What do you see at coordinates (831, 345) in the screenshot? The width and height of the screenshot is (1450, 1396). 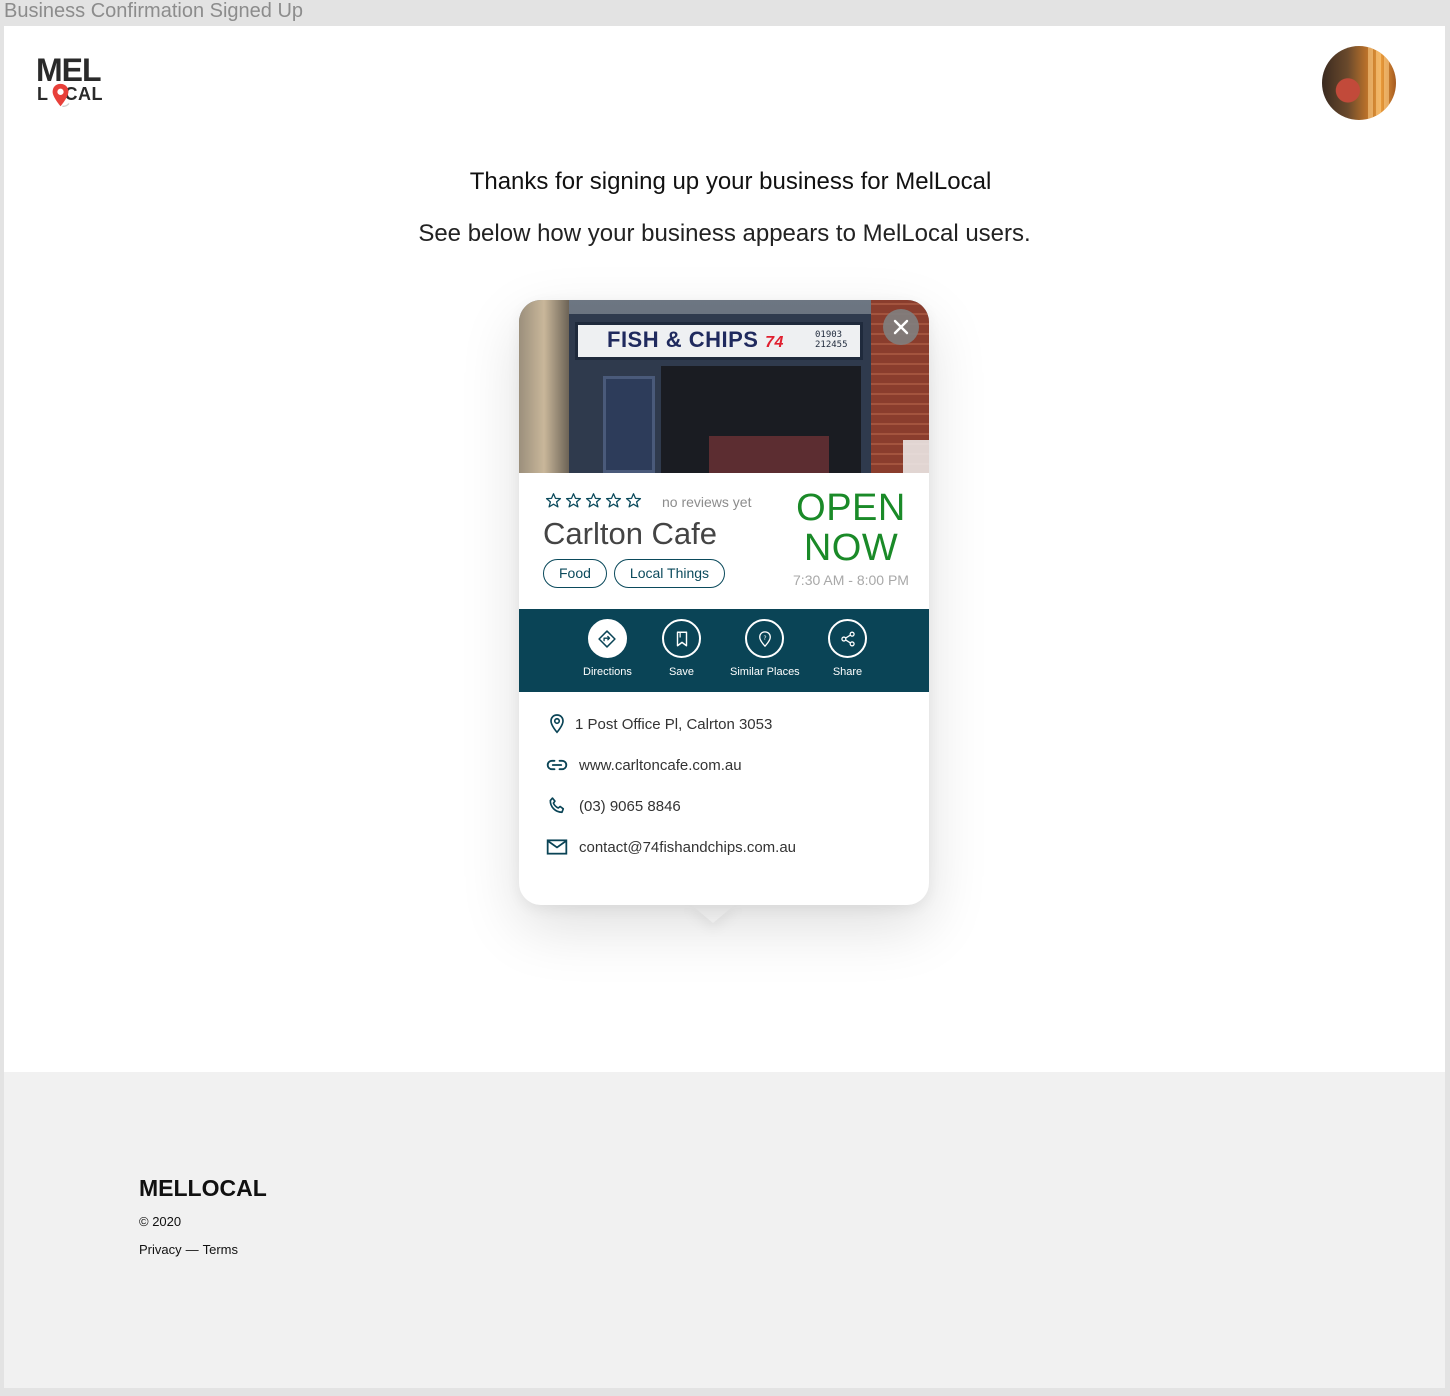 I see `shop-sign-phone-2: 212455` at bounding box center [831, 345].